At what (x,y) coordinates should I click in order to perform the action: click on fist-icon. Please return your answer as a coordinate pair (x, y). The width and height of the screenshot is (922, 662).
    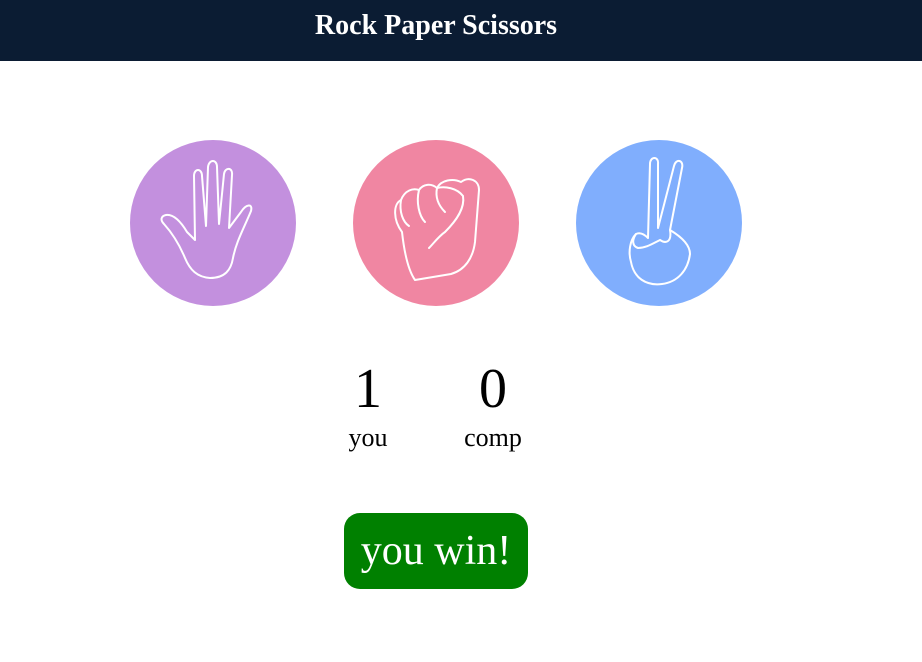
    Looking at the image, I should click on (437, 229).